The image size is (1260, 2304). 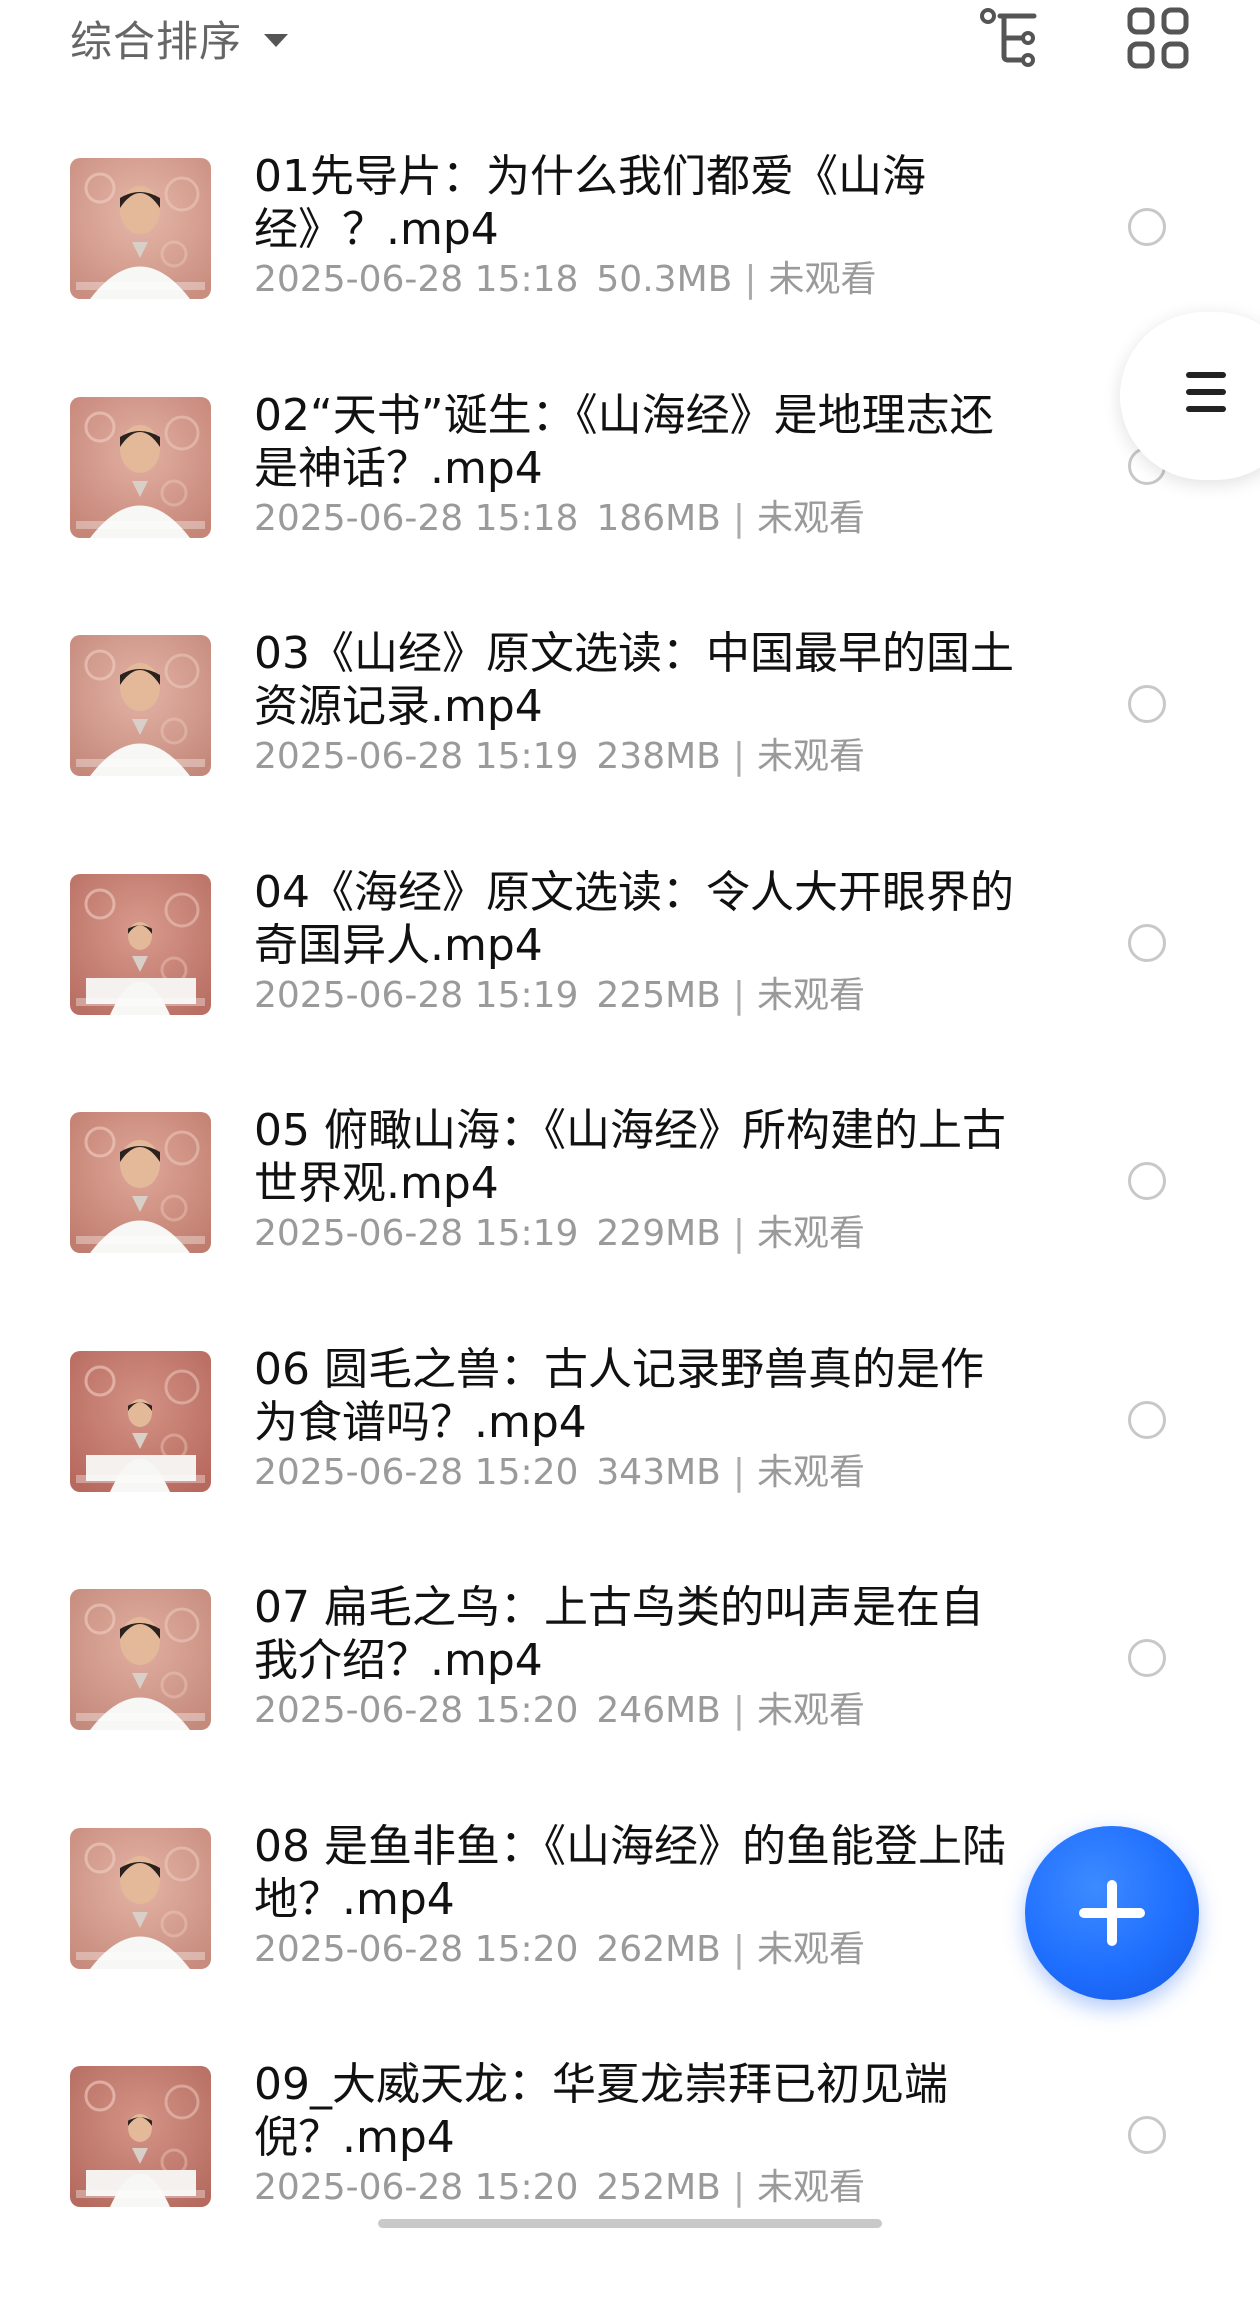 I want to click on file-meta: 2025-06-28 15:19 238MB | 未观看, so click(x=559, y=757).